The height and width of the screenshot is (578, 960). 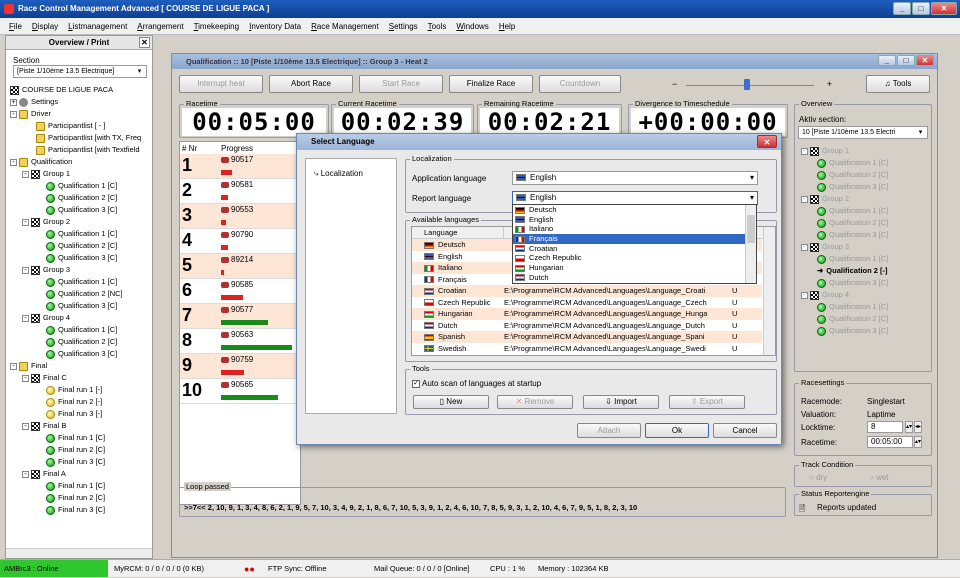 What do you see at coordinates (74, 402) in the screenshot?
I see `tree-node: Final run 2 [-]` at bounding box center [74, 402].